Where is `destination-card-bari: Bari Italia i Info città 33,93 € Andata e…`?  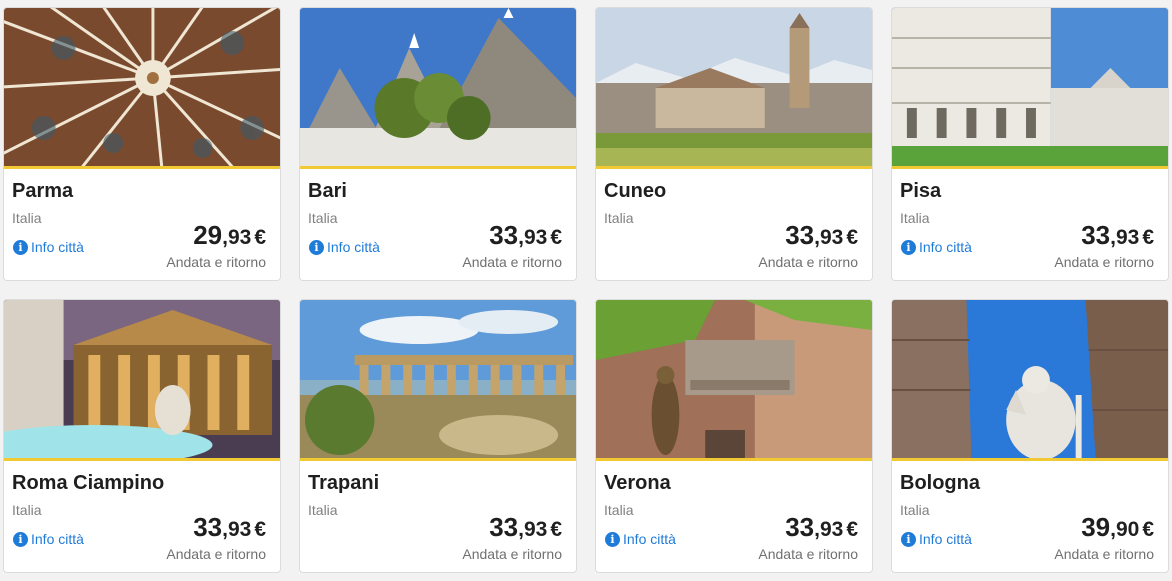 destination-card-bari: Bari Italia i Info città 33,93 € Andata e… is located at coordinates (438, 144).